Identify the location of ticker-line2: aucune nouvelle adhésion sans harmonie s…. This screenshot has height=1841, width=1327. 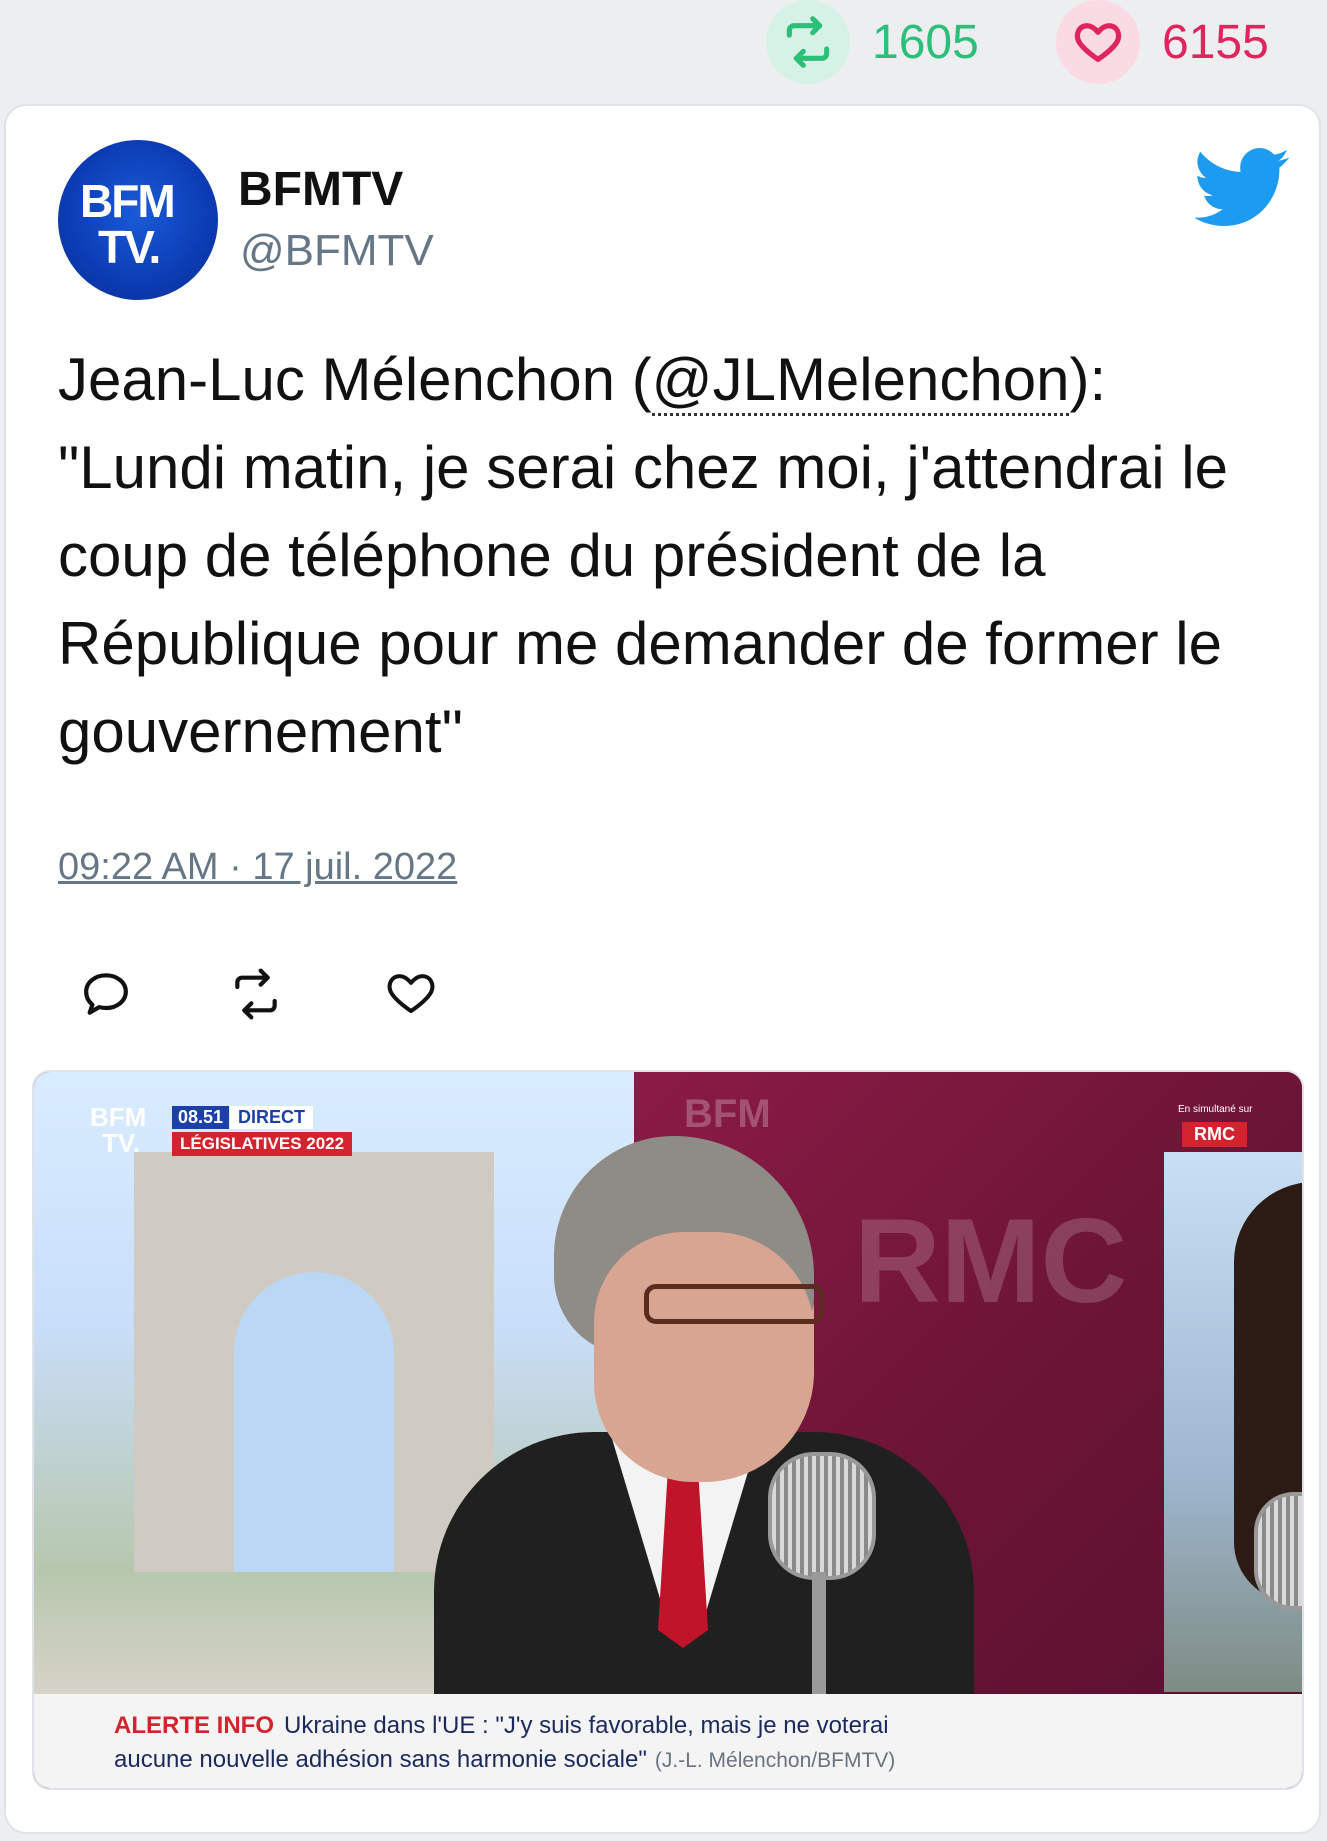
(504, 1760).